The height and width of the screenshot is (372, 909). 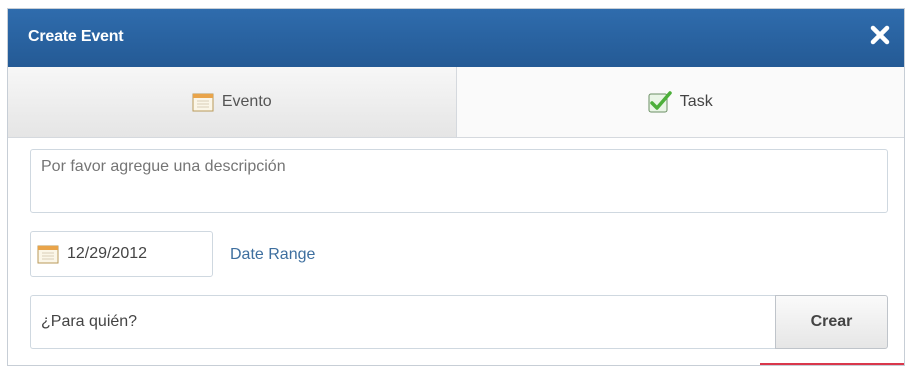 What do you see at coordinates (832, 364) in the screenshot?
I see `red-underline-mark` at bounding box center [832, 364].